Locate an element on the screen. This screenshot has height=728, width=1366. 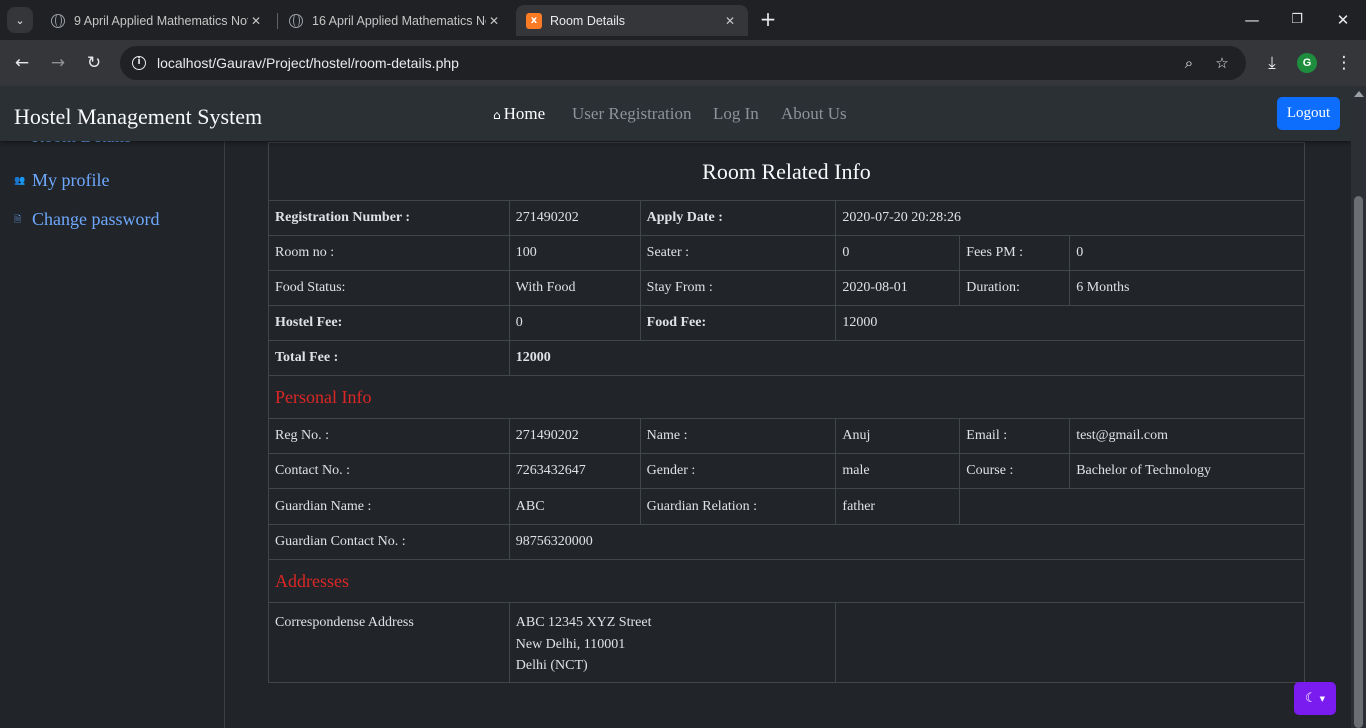
page-scrollbar is located at coordinates (1358, 407).